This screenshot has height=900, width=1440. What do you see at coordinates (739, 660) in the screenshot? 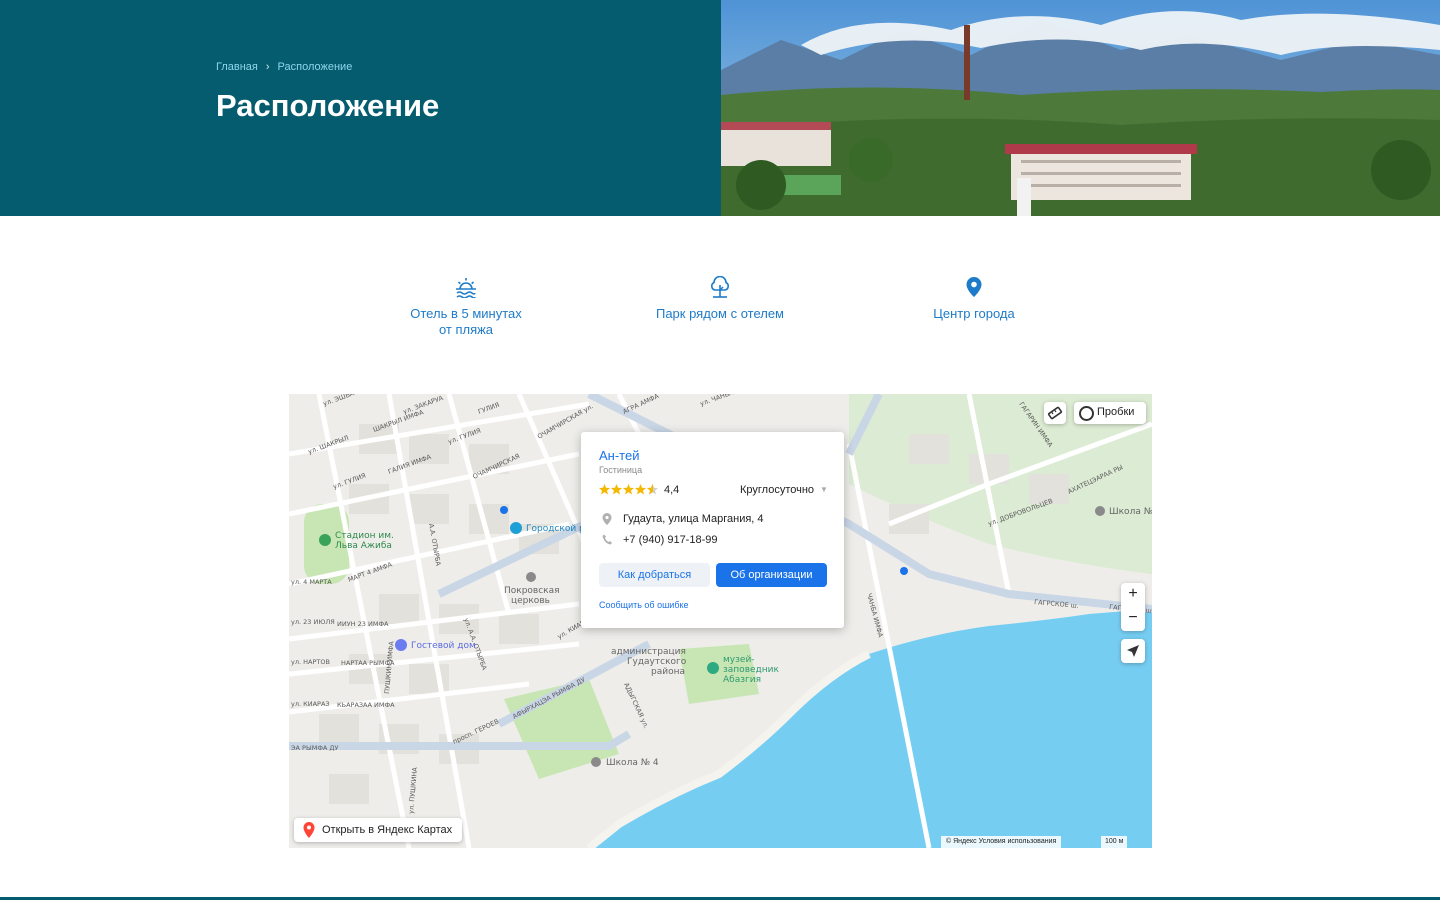
I see `poi-museum-label: музей-` at bounding box center [739, 660].